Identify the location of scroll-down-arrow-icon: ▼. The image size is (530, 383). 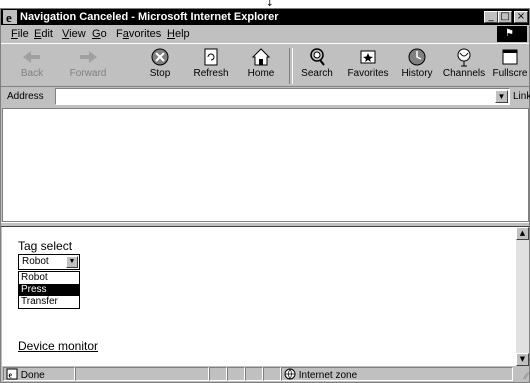
(522, 359).